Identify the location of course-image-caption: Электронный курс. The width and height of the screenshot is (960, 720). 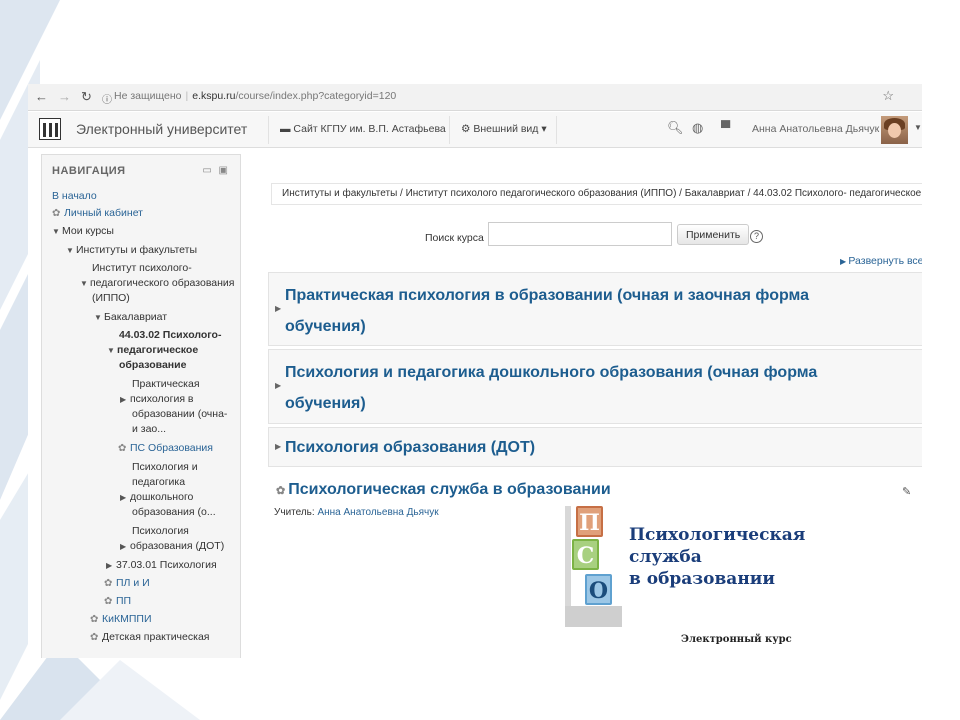
(736, 639).